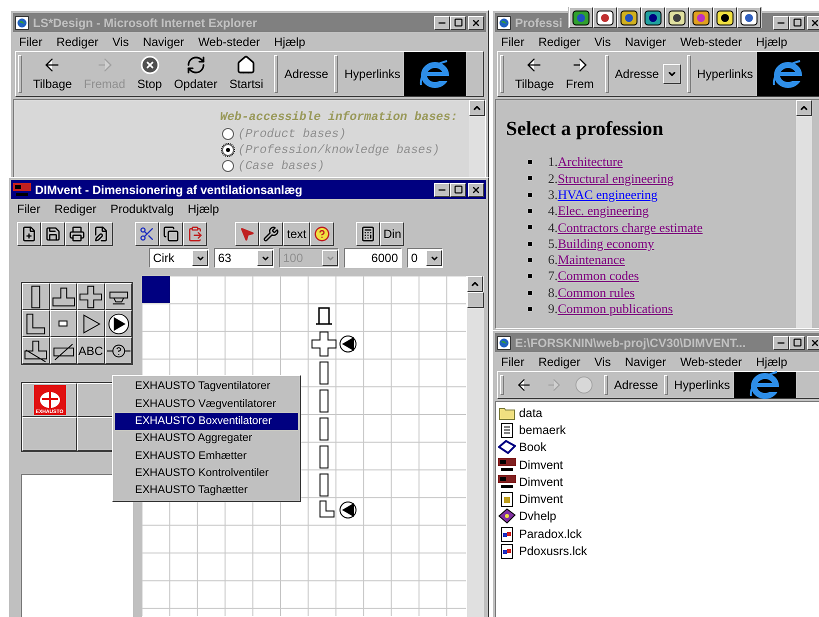  Describe the element at coordinates (101, 234) in the screenshot. I see `edit-button` at that location.